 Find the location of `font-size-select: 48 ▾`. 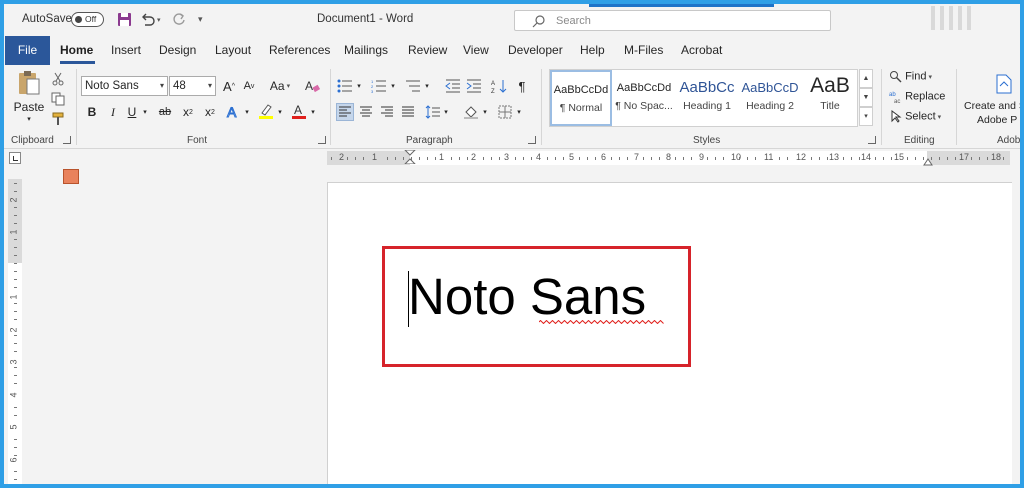

font-size-select: 48 ▾ is located at coordinates (192, 86).